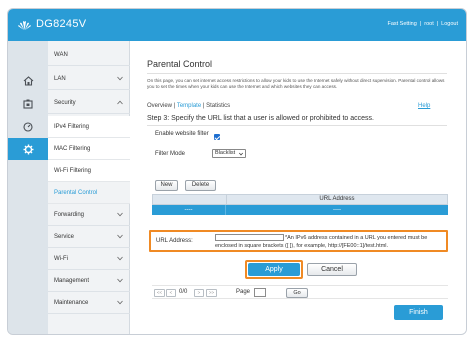 This screenshot has width=474, height=342. I want to click on home-icon, so click(28, 81).